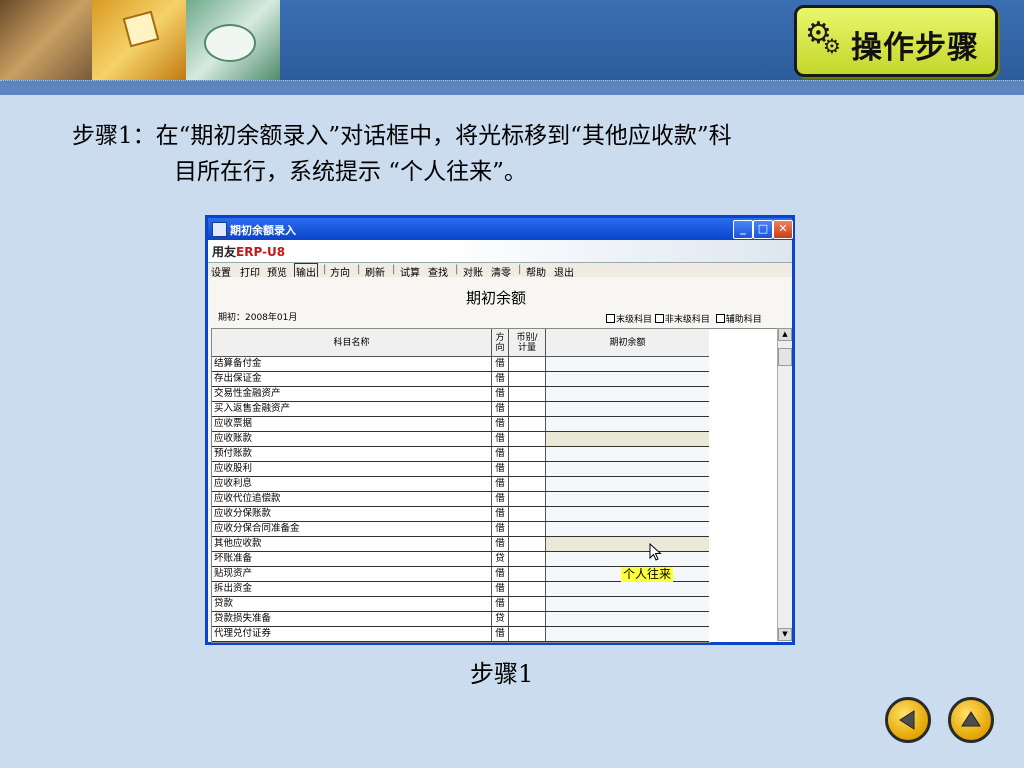 The height and width of the screenshot is (768, 1024). I want to click on final-account-swatch, so click(610, 318).